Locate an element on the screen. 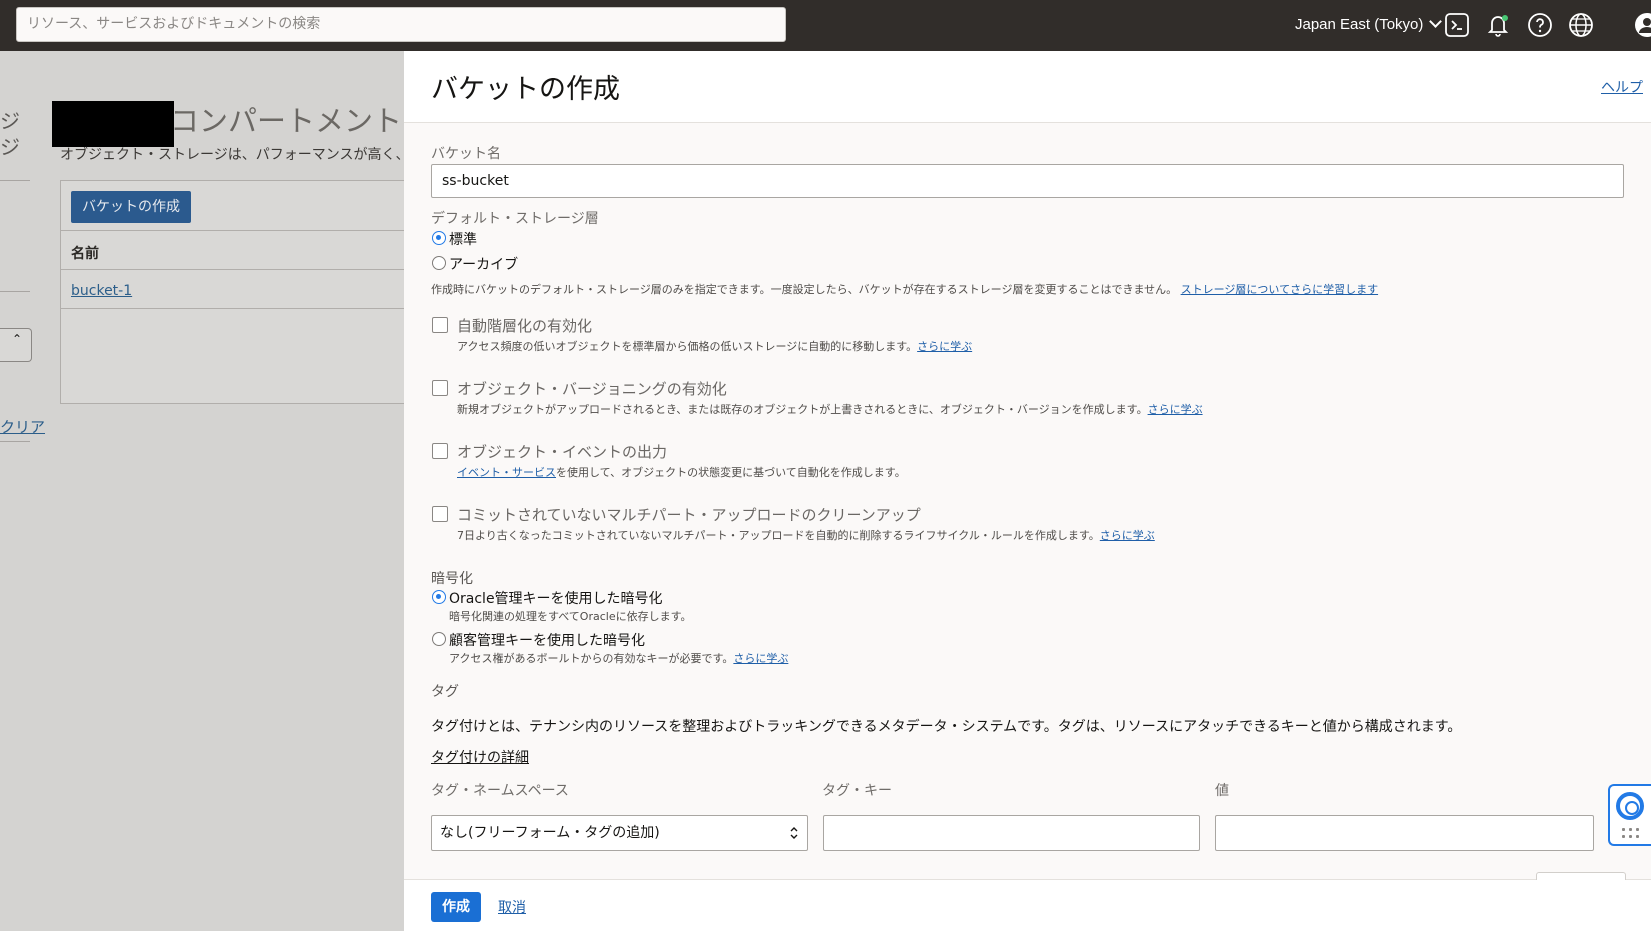 The image size is (1651, 931). globe-icon is located at coordinates (1581, 25).